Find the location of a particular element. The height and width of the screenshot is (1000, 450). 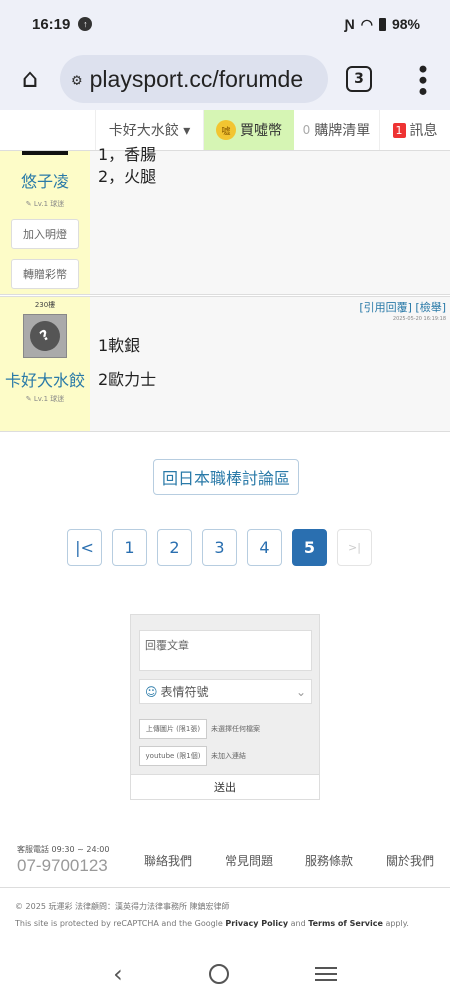

reply-textarea: 回覆文章 is located at coordinates (225, 650).